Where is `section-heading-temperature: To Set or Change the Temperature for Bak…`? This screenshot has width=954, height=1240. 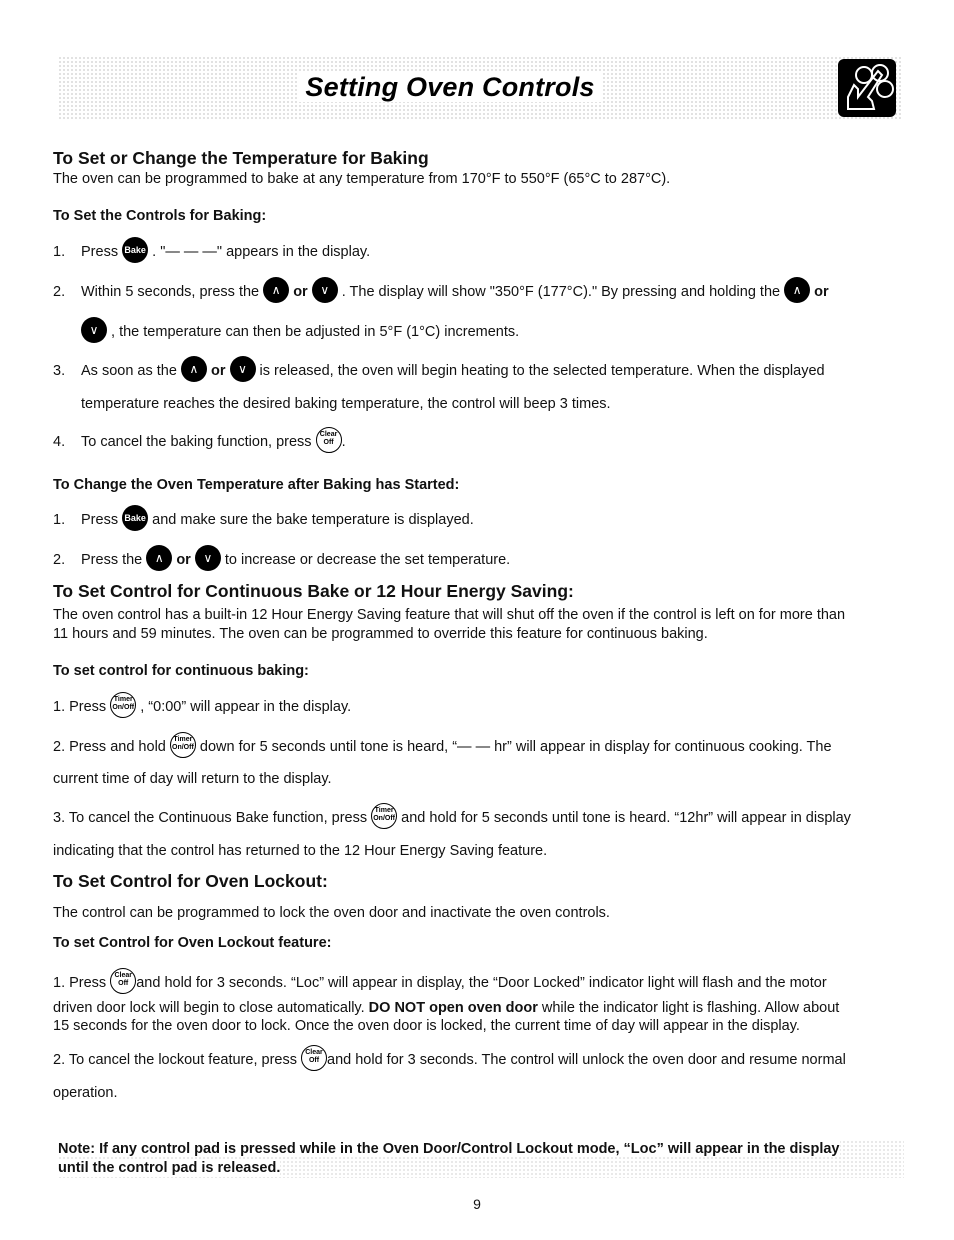
section-heading-temperature: To Set or Change the Temperature for Bak… is located at coordinates (241, 158).